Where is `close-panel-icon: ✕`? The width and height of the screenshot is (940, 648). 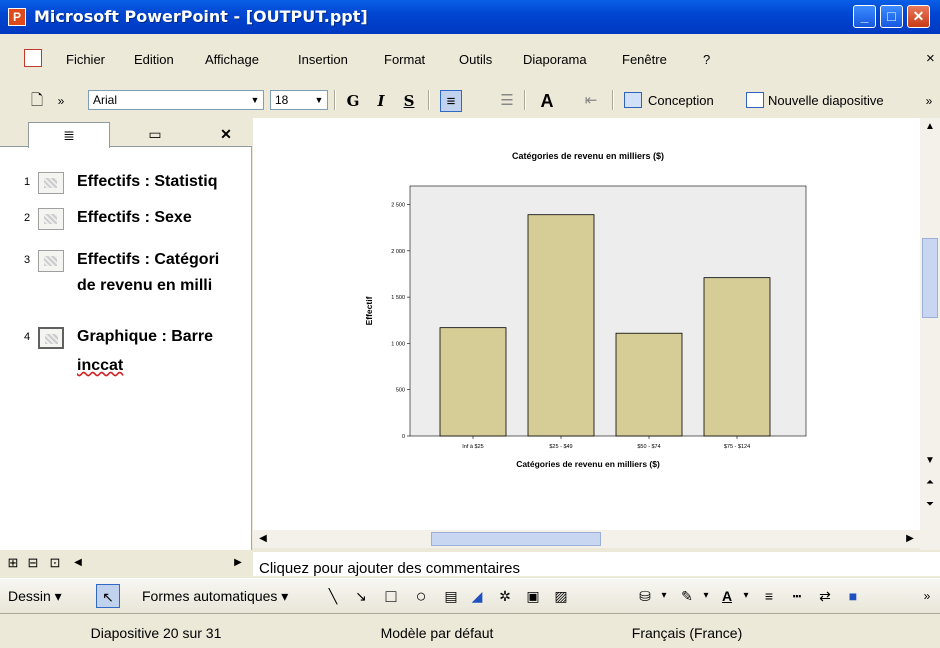 close-panel-icon: ✕ is located at coordinates (226, 134).